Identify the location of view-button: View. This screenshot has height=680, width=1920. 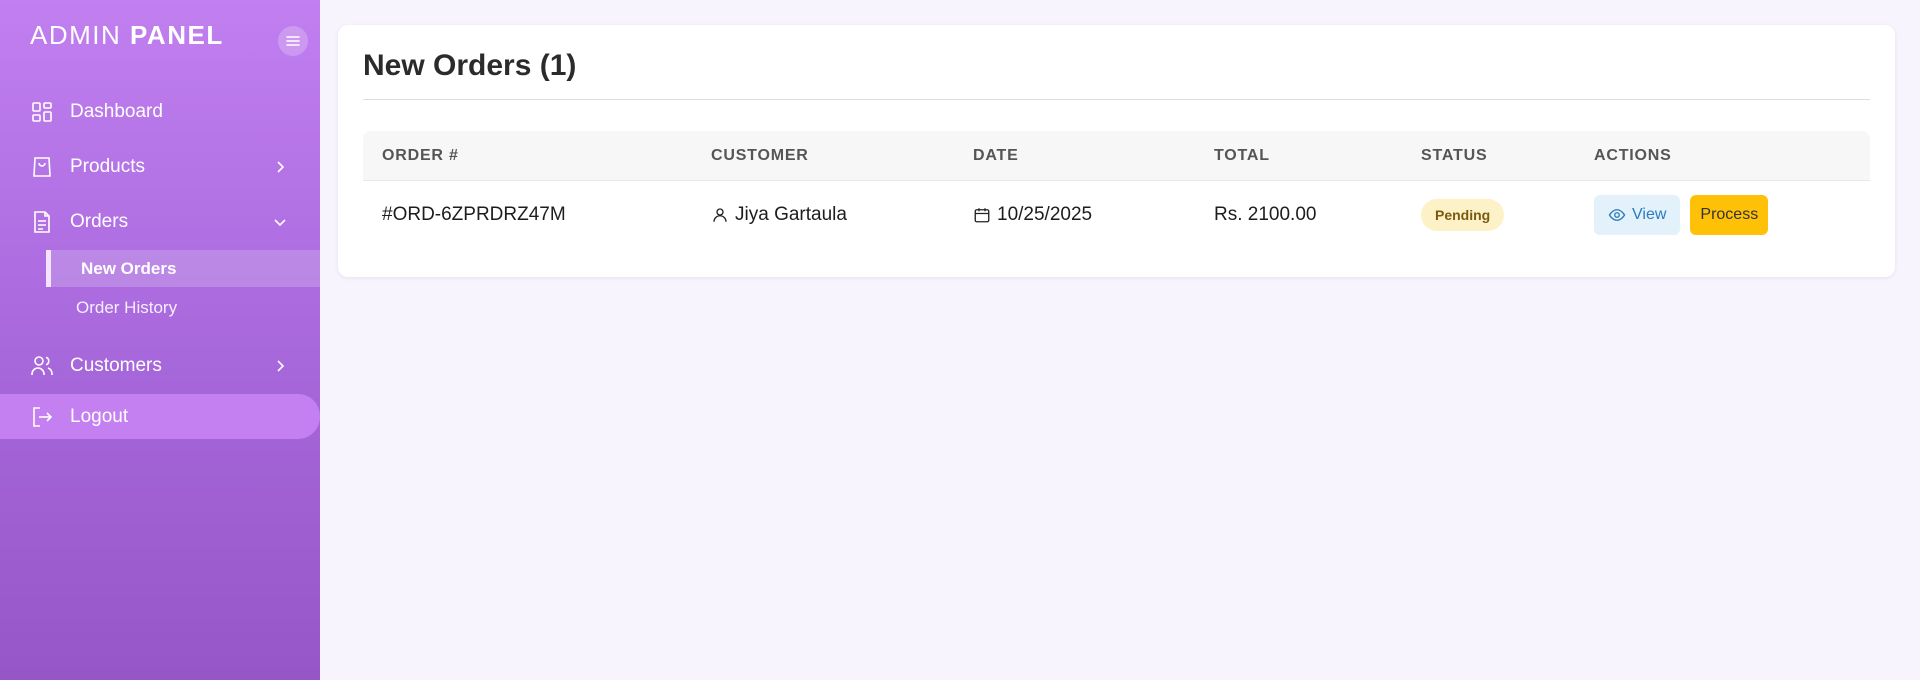
(1637, 215).